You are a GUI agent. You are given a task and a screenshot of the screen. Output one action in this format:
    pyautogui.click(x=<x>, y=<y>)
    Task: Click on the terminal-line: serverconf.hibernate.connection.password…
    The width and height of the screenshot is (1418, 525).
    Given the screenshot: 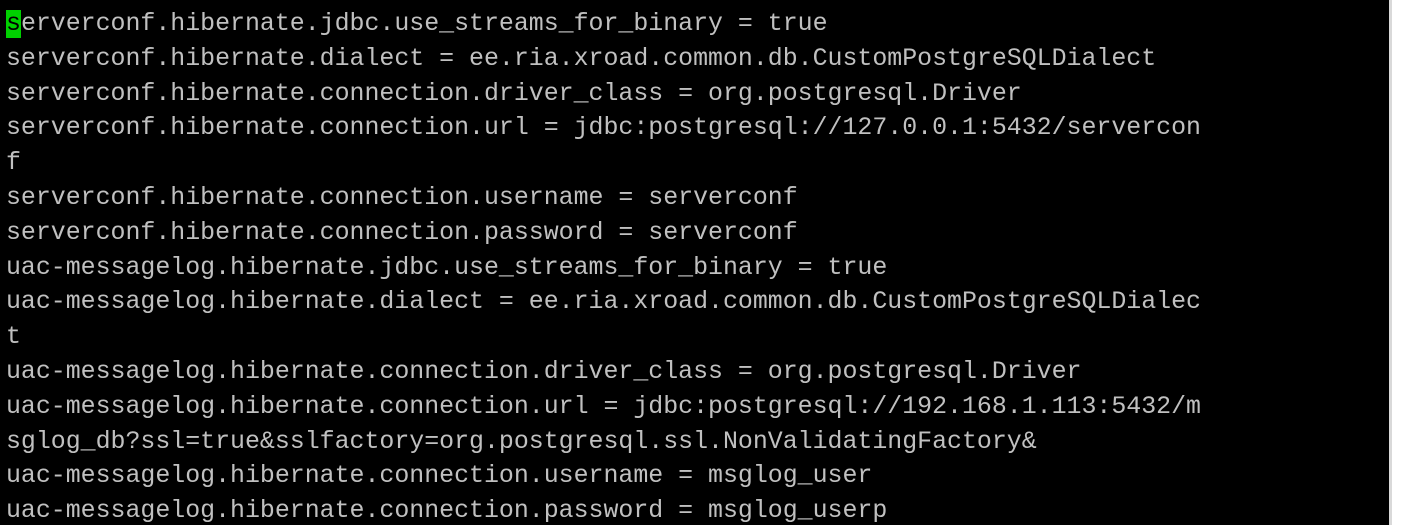 What is the action you would take?
    pyautogui.click(x=402, y=232)
    